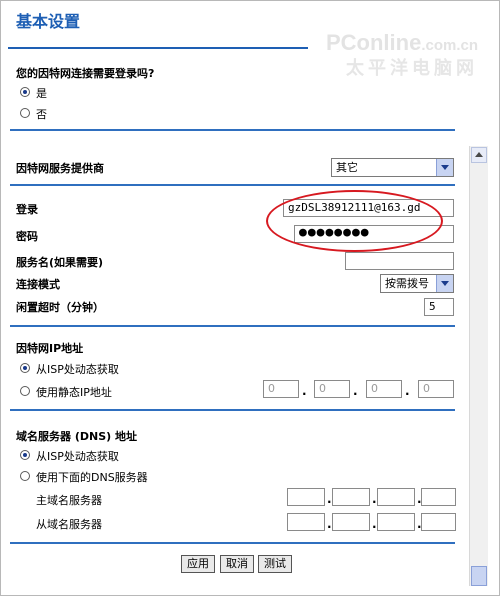 This screenshot has height=596, width=500. Describe the element at coordinates (198, 564) in the screenshot. I see `apply-button: 应用` at that location.